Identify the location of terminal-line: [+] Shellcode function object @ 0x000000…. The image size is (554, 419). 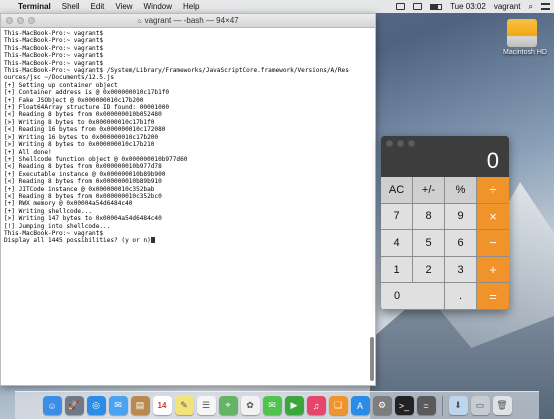
(96, 159).